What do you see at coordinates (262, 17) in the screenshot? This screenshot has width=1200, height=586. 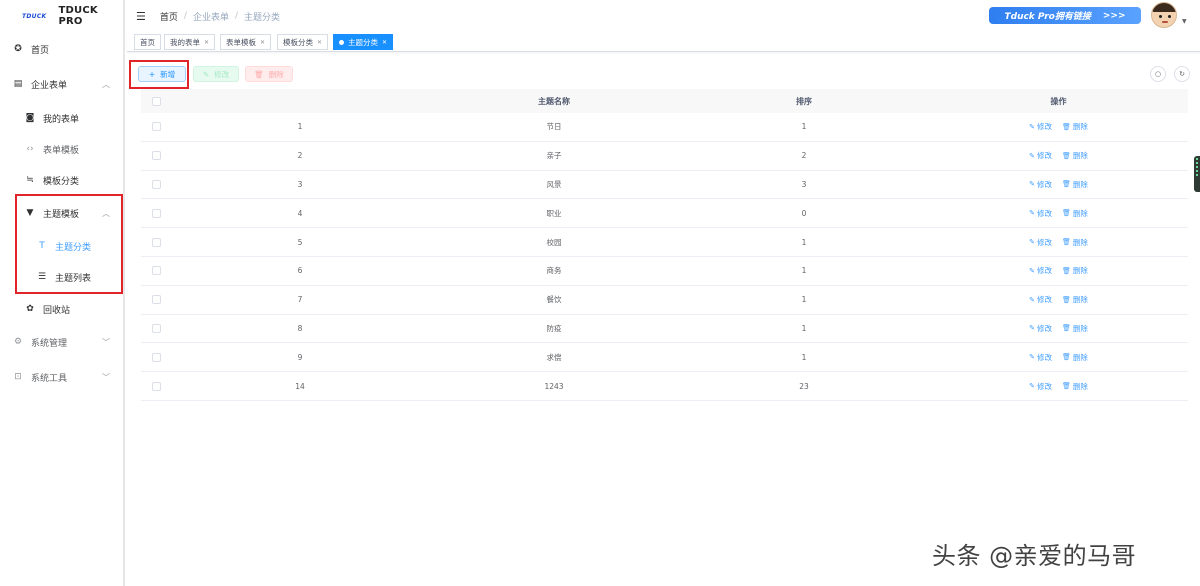 I see `breadcrumb-item: 主题分类` at bounding box center [262, 17].